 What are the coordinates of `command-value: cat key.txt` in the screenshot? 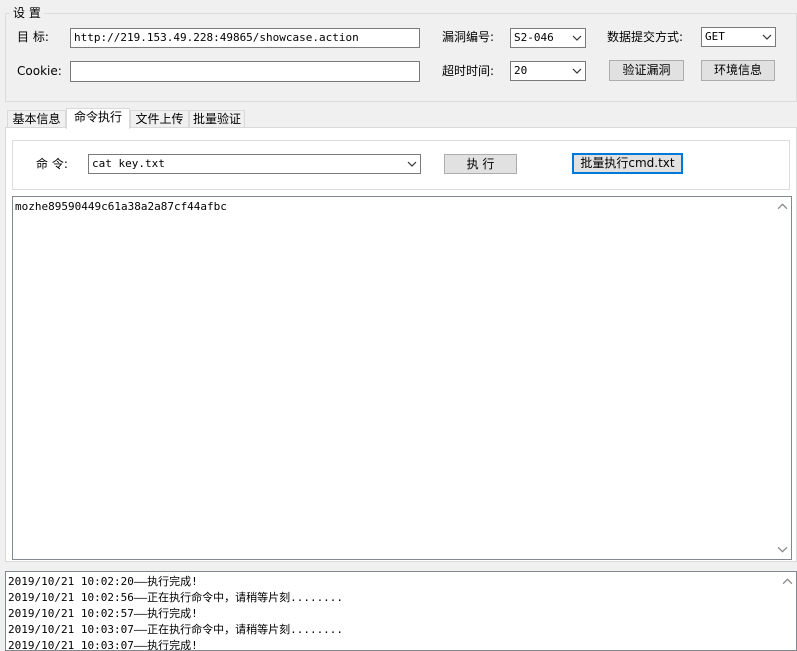 It's located at (128, 163).